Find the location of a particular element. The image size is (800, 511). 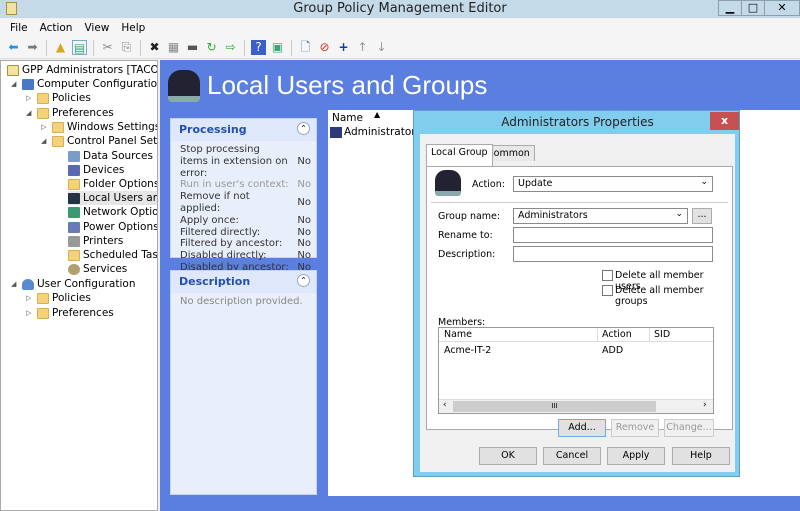

move-down-icon: ↓ is located at coordinates (381, 47).